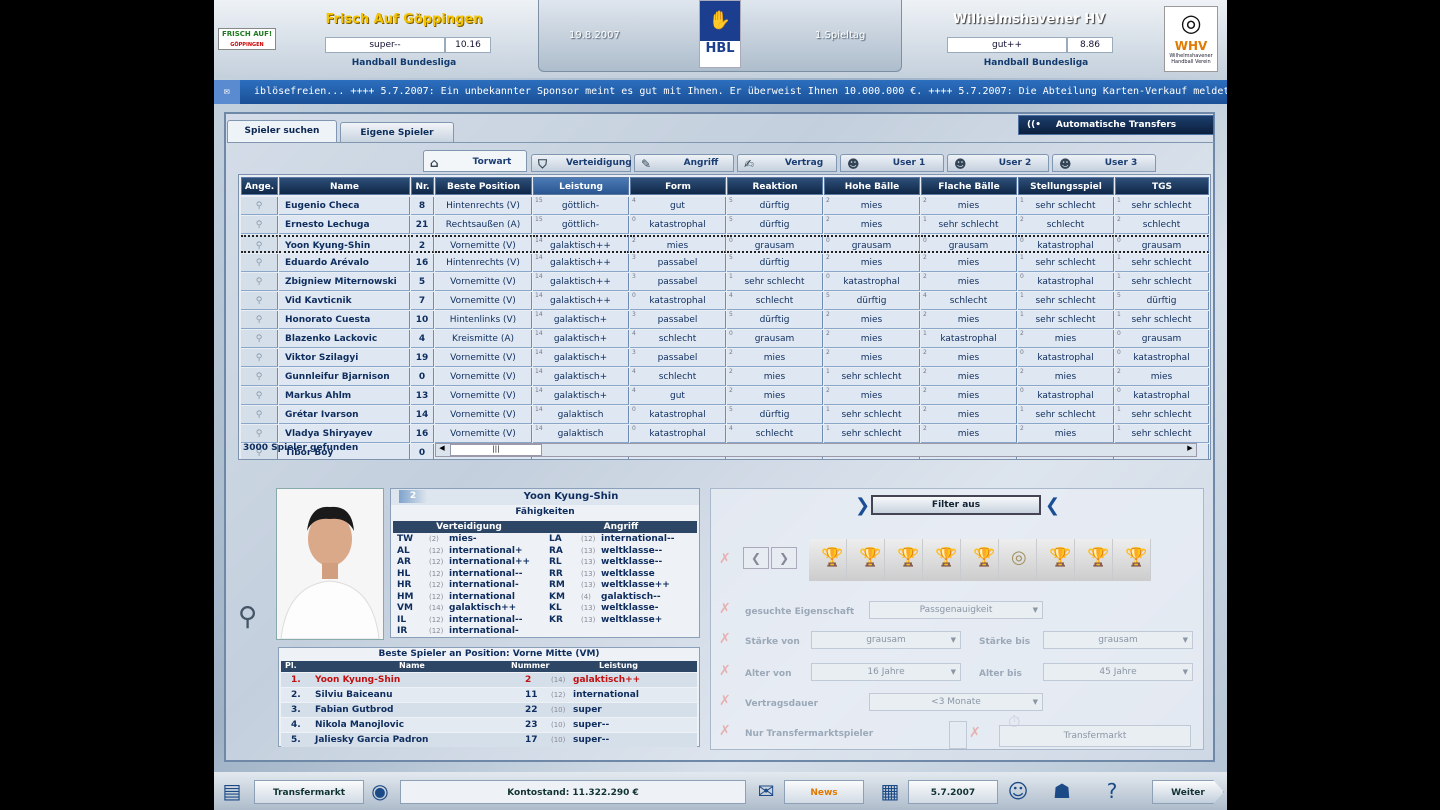 This screenshot has height=810, width=1440. Describe the element at coordinates (1188, 792) in the screenshot. I see `next-button: Weiter` at that location.